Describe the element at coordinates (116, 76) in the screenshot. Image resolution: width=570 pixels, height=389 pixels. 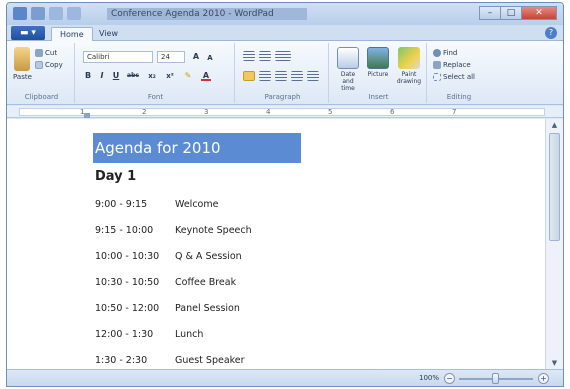
I see `underline-button: U` at that location.